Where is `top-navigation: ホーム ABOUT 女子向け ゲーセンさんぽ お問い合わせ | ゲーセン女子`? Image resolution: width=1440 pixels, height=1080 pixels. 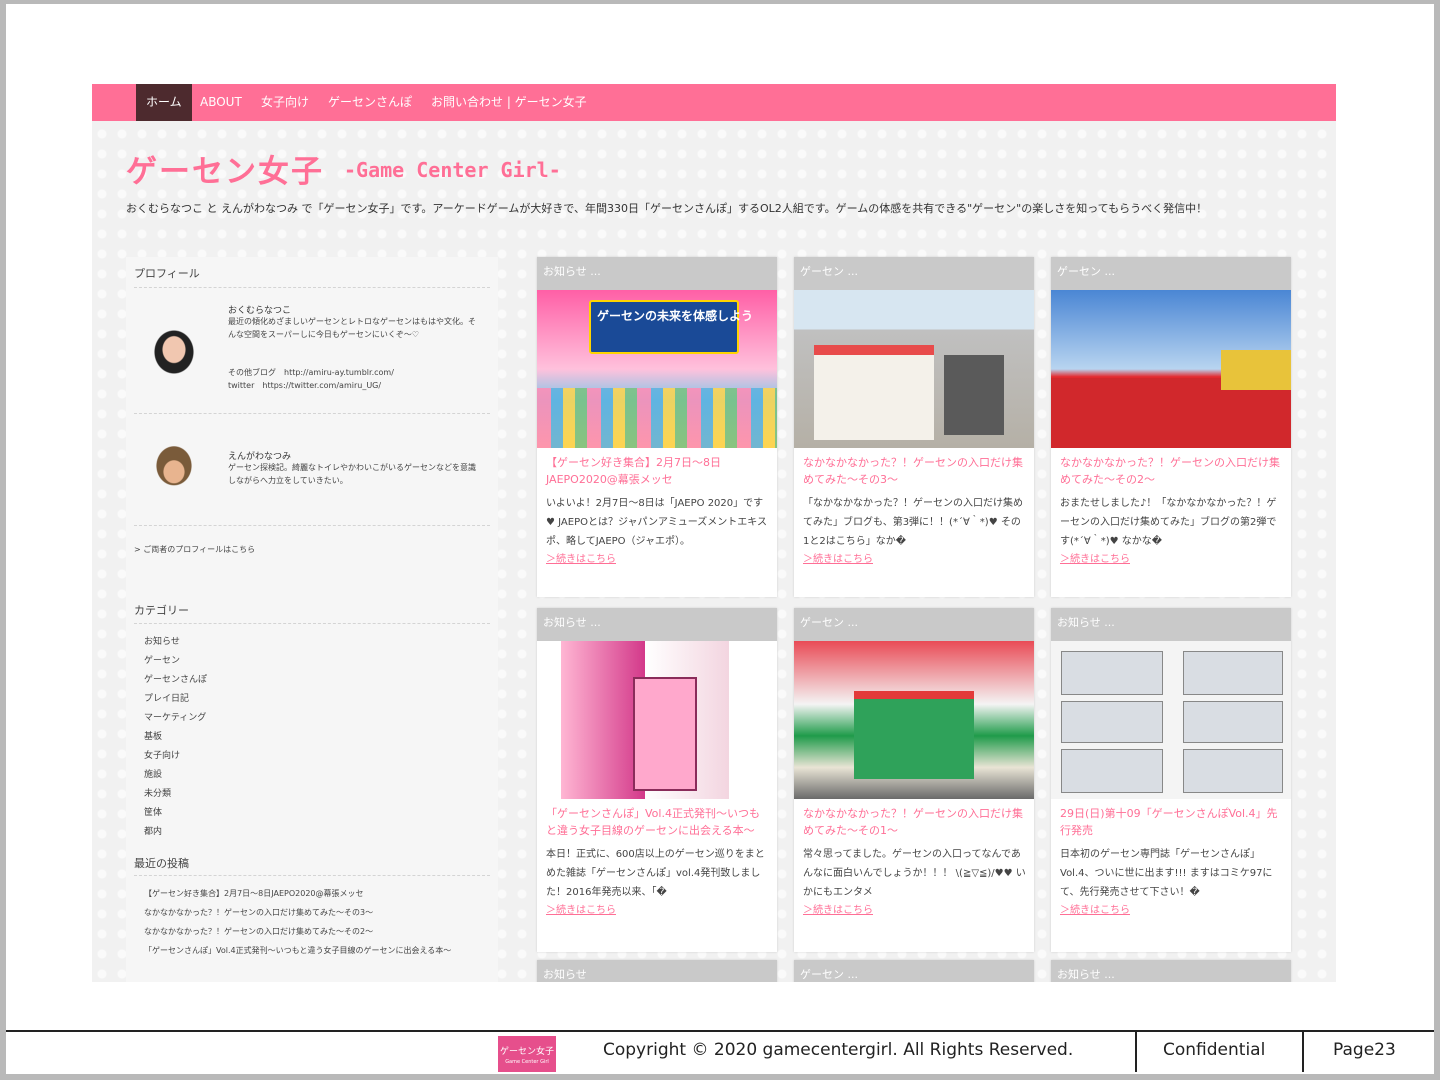 top-navigation: ホーム ABOUT 女子向け ゲーセンさんぽ お問い合わせ | ゲーセン女子 is located at coordinates (714, 102).